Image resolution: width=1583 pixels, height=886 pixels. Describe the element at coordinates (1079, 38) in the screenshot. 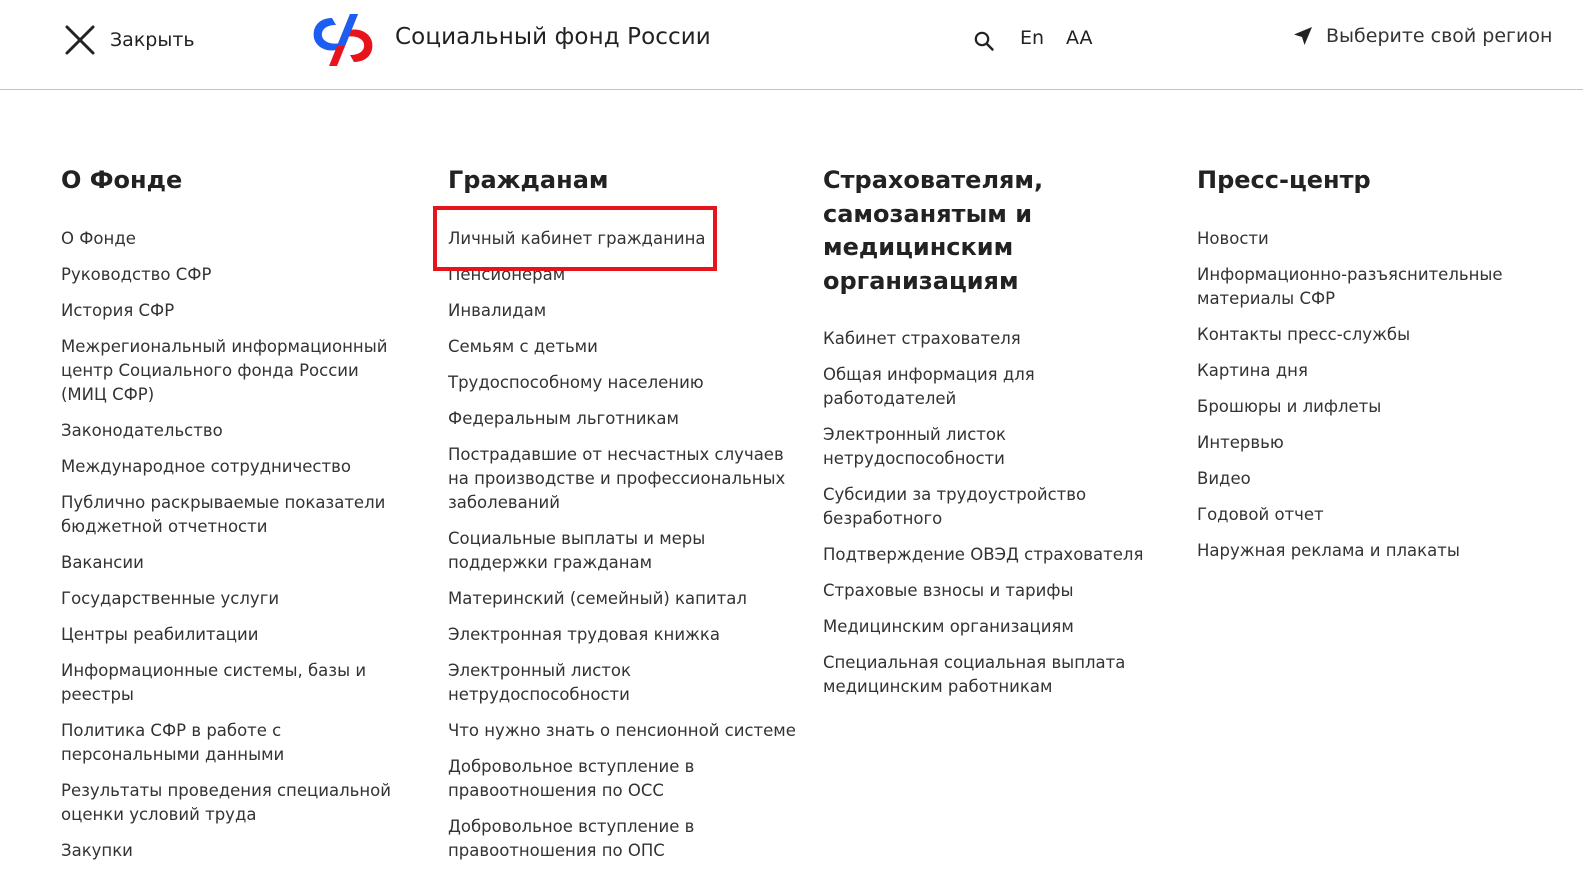

I see `font-size-button: AA` at that location.